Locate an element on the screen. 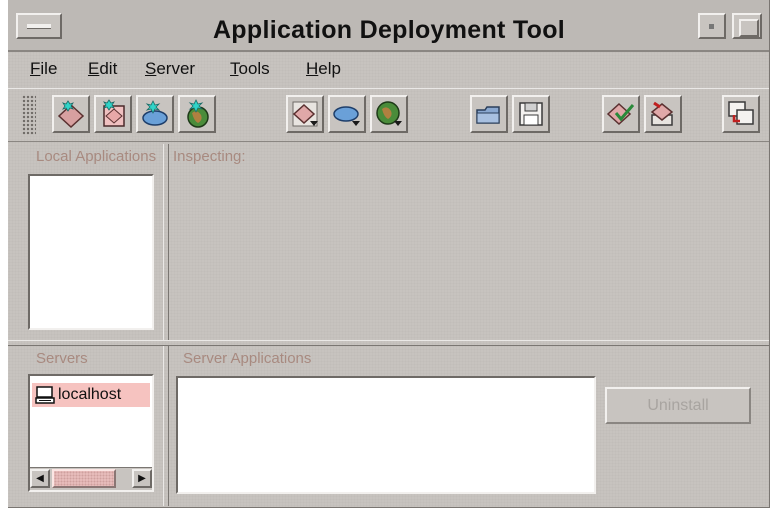 The height and width of the screenshot is (510, 771). menu-file-mnemonic: F is located at coordinates (35, 68).